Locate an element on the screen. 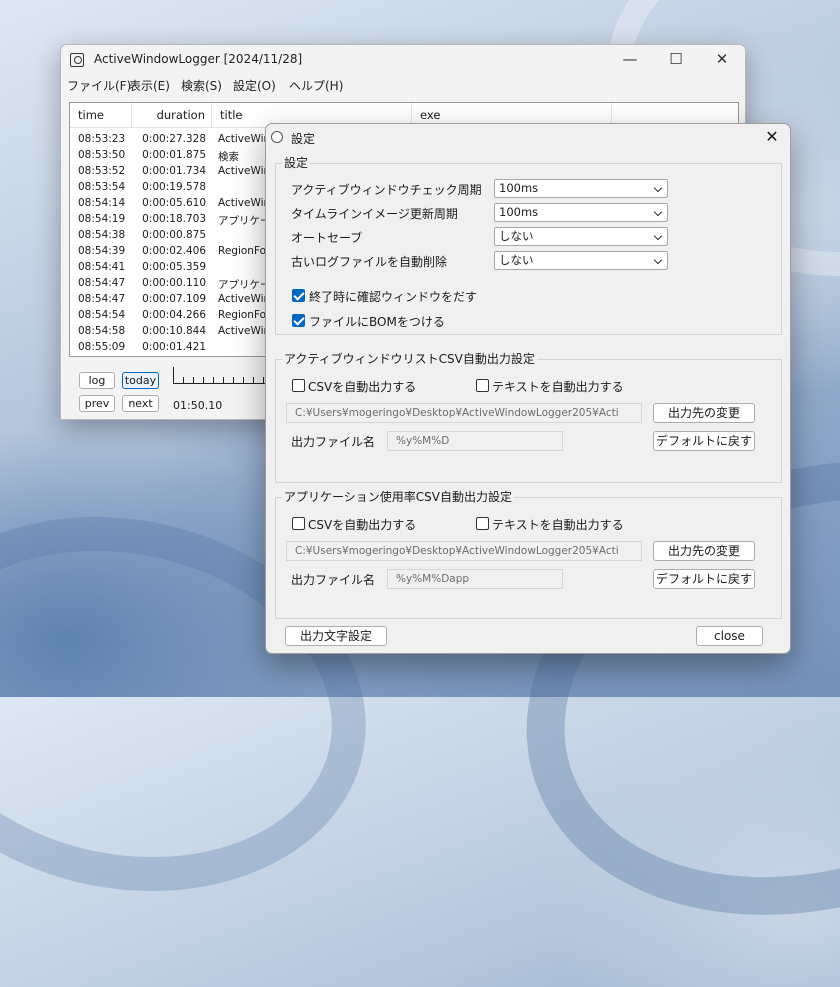 This screenshot has height=987, width=840. log-button: log is located at coordinates (97, 380).